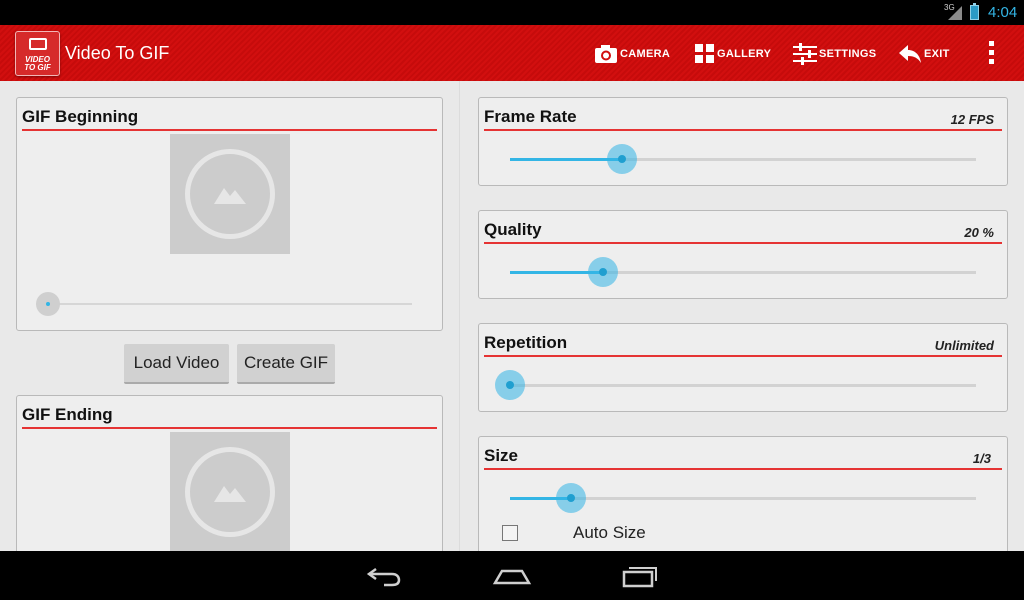  I want to click on load-video-button: Load Video, so click(176, 364).